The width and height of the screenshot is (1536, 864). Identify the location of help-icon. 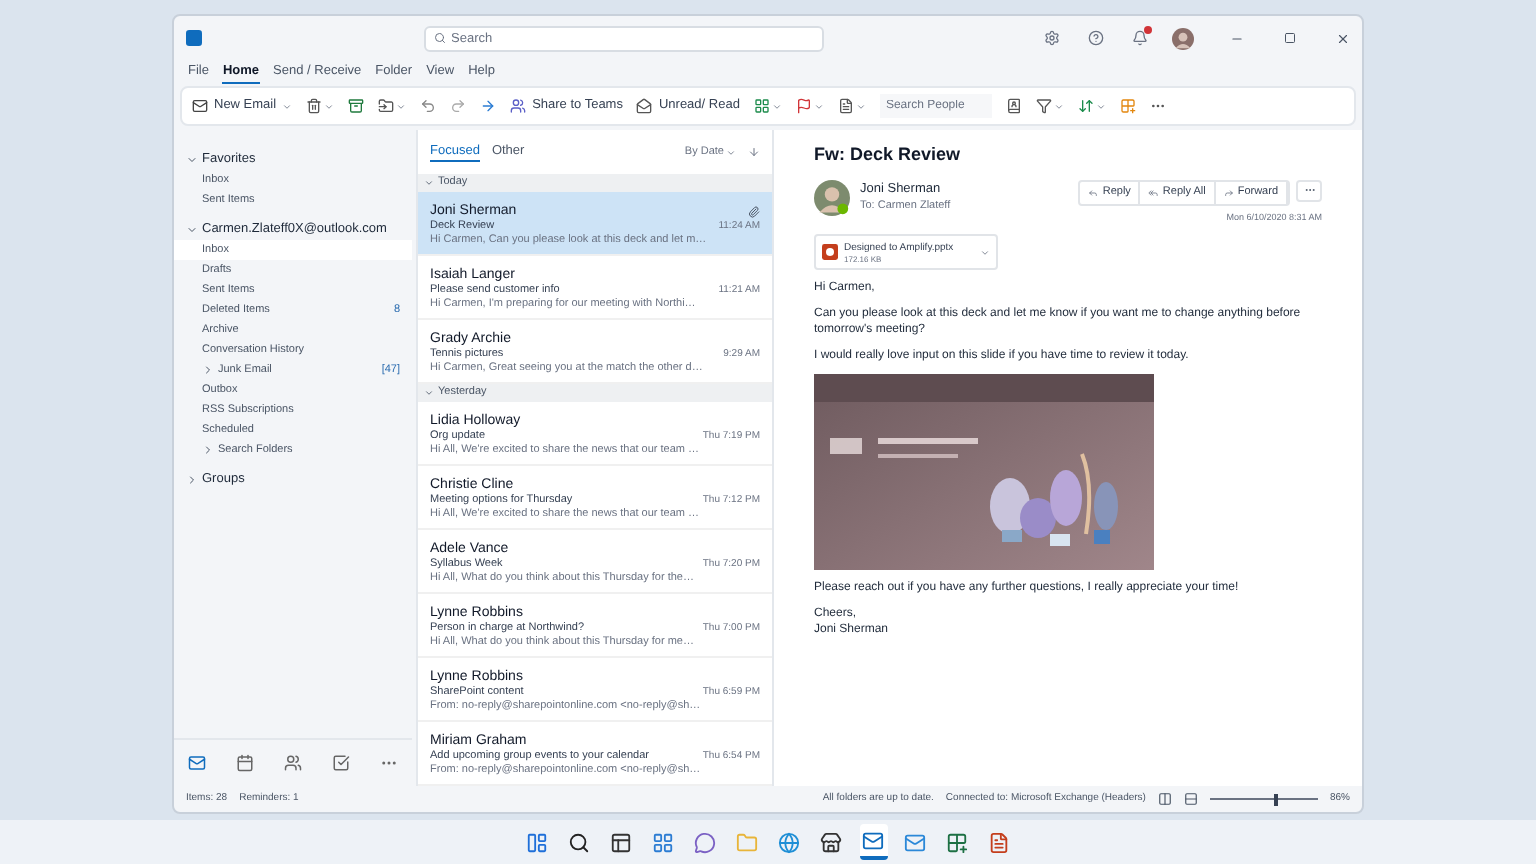
(1096, 38).